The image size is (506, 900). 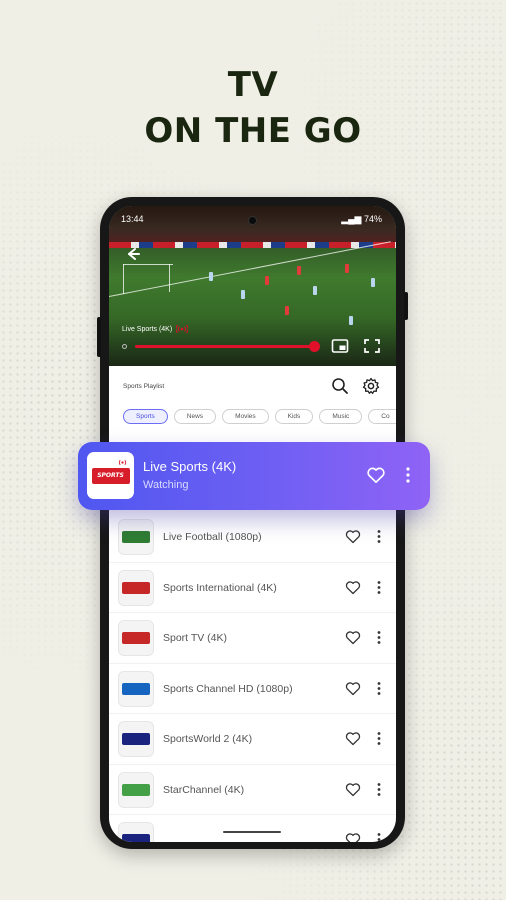 I want to click on channel-name: SportsWorld 2 (4K), so click(x=208, y=739).